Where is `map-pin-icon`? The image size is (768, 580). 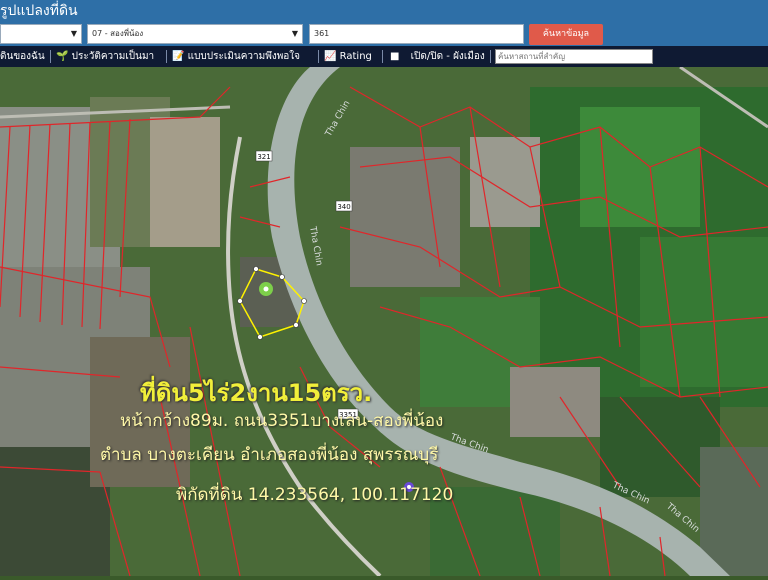
map-pin-icon is located at coordinates (266, 289).